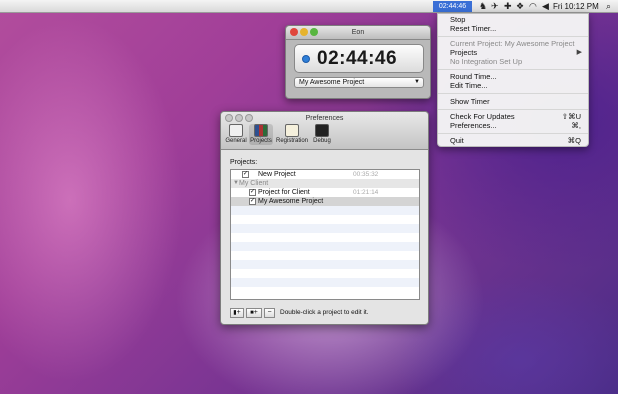 The width and height of the screenshot is (618, 394). Describe the element at coordinates (332, 82) in the screenshot. I see `project-select-value: My Awesome Project` at that location.